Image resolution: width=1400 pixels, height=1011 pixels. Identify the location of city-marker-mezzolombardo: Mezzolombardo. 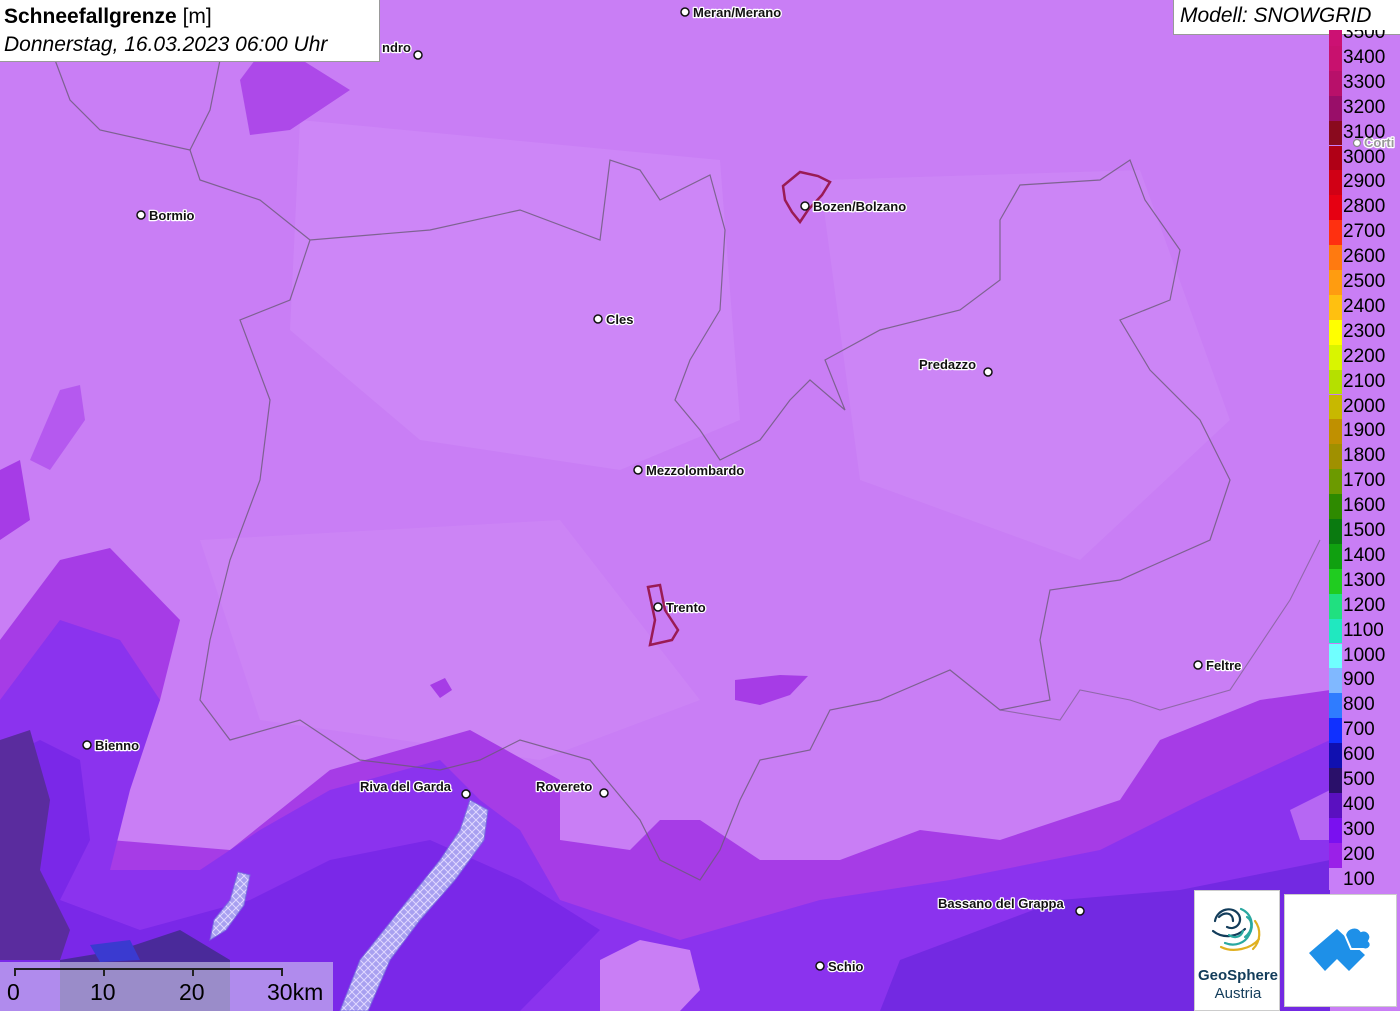
(689, 470).